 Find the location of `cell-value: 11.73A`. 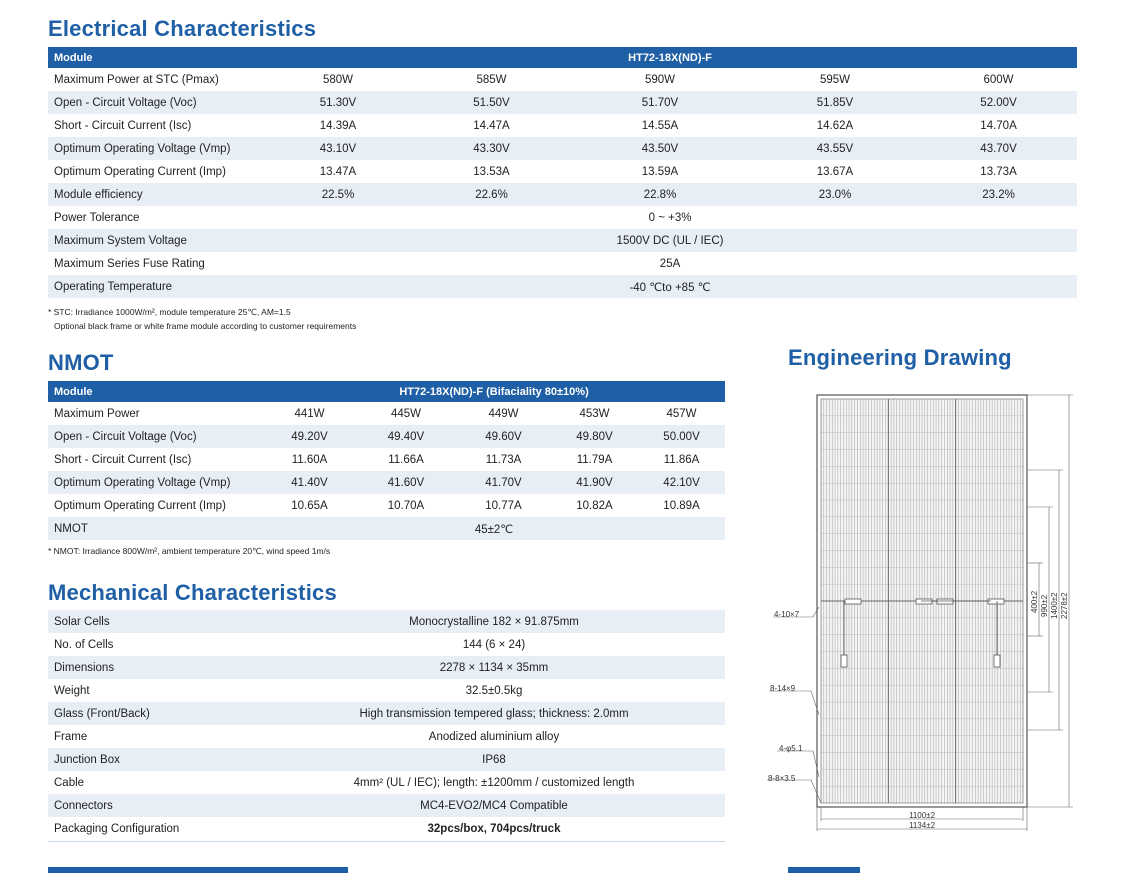

cell-value: 11.73A is located at coordinates (503, 459).